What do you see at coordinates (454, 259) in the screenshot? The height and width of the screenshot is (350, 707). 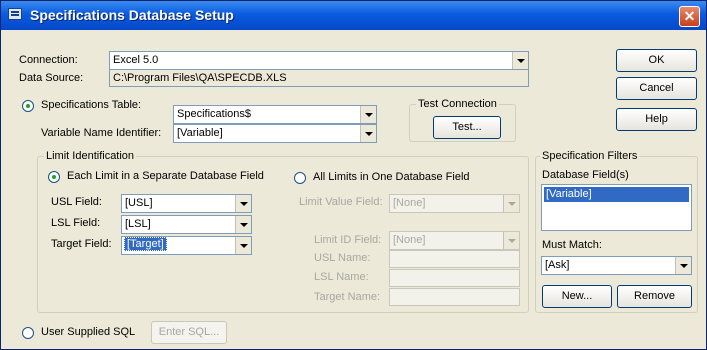 I see `usl-name-input` at bounding box center [454, 259].